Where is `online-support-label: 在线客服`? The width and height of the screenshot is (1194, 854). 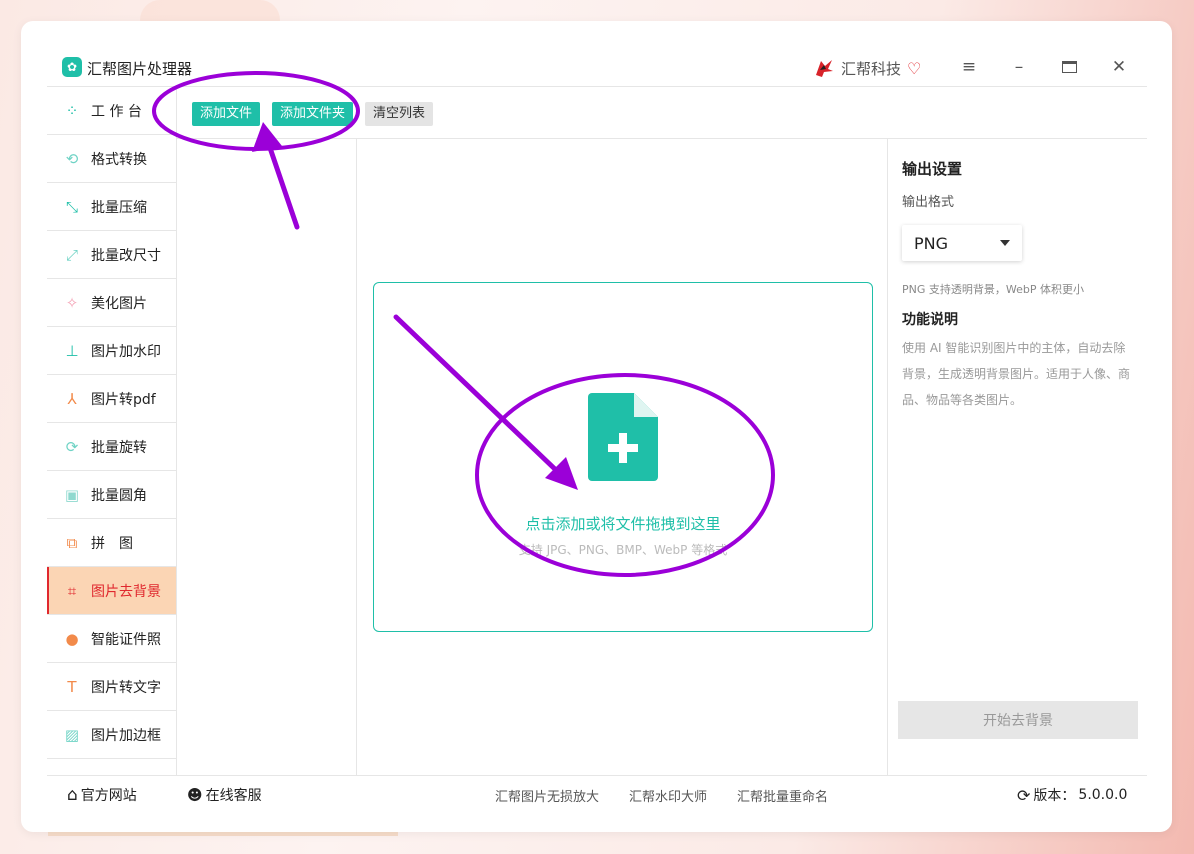
online-support-label: 在线客服 is located at coordinates (233, 796).